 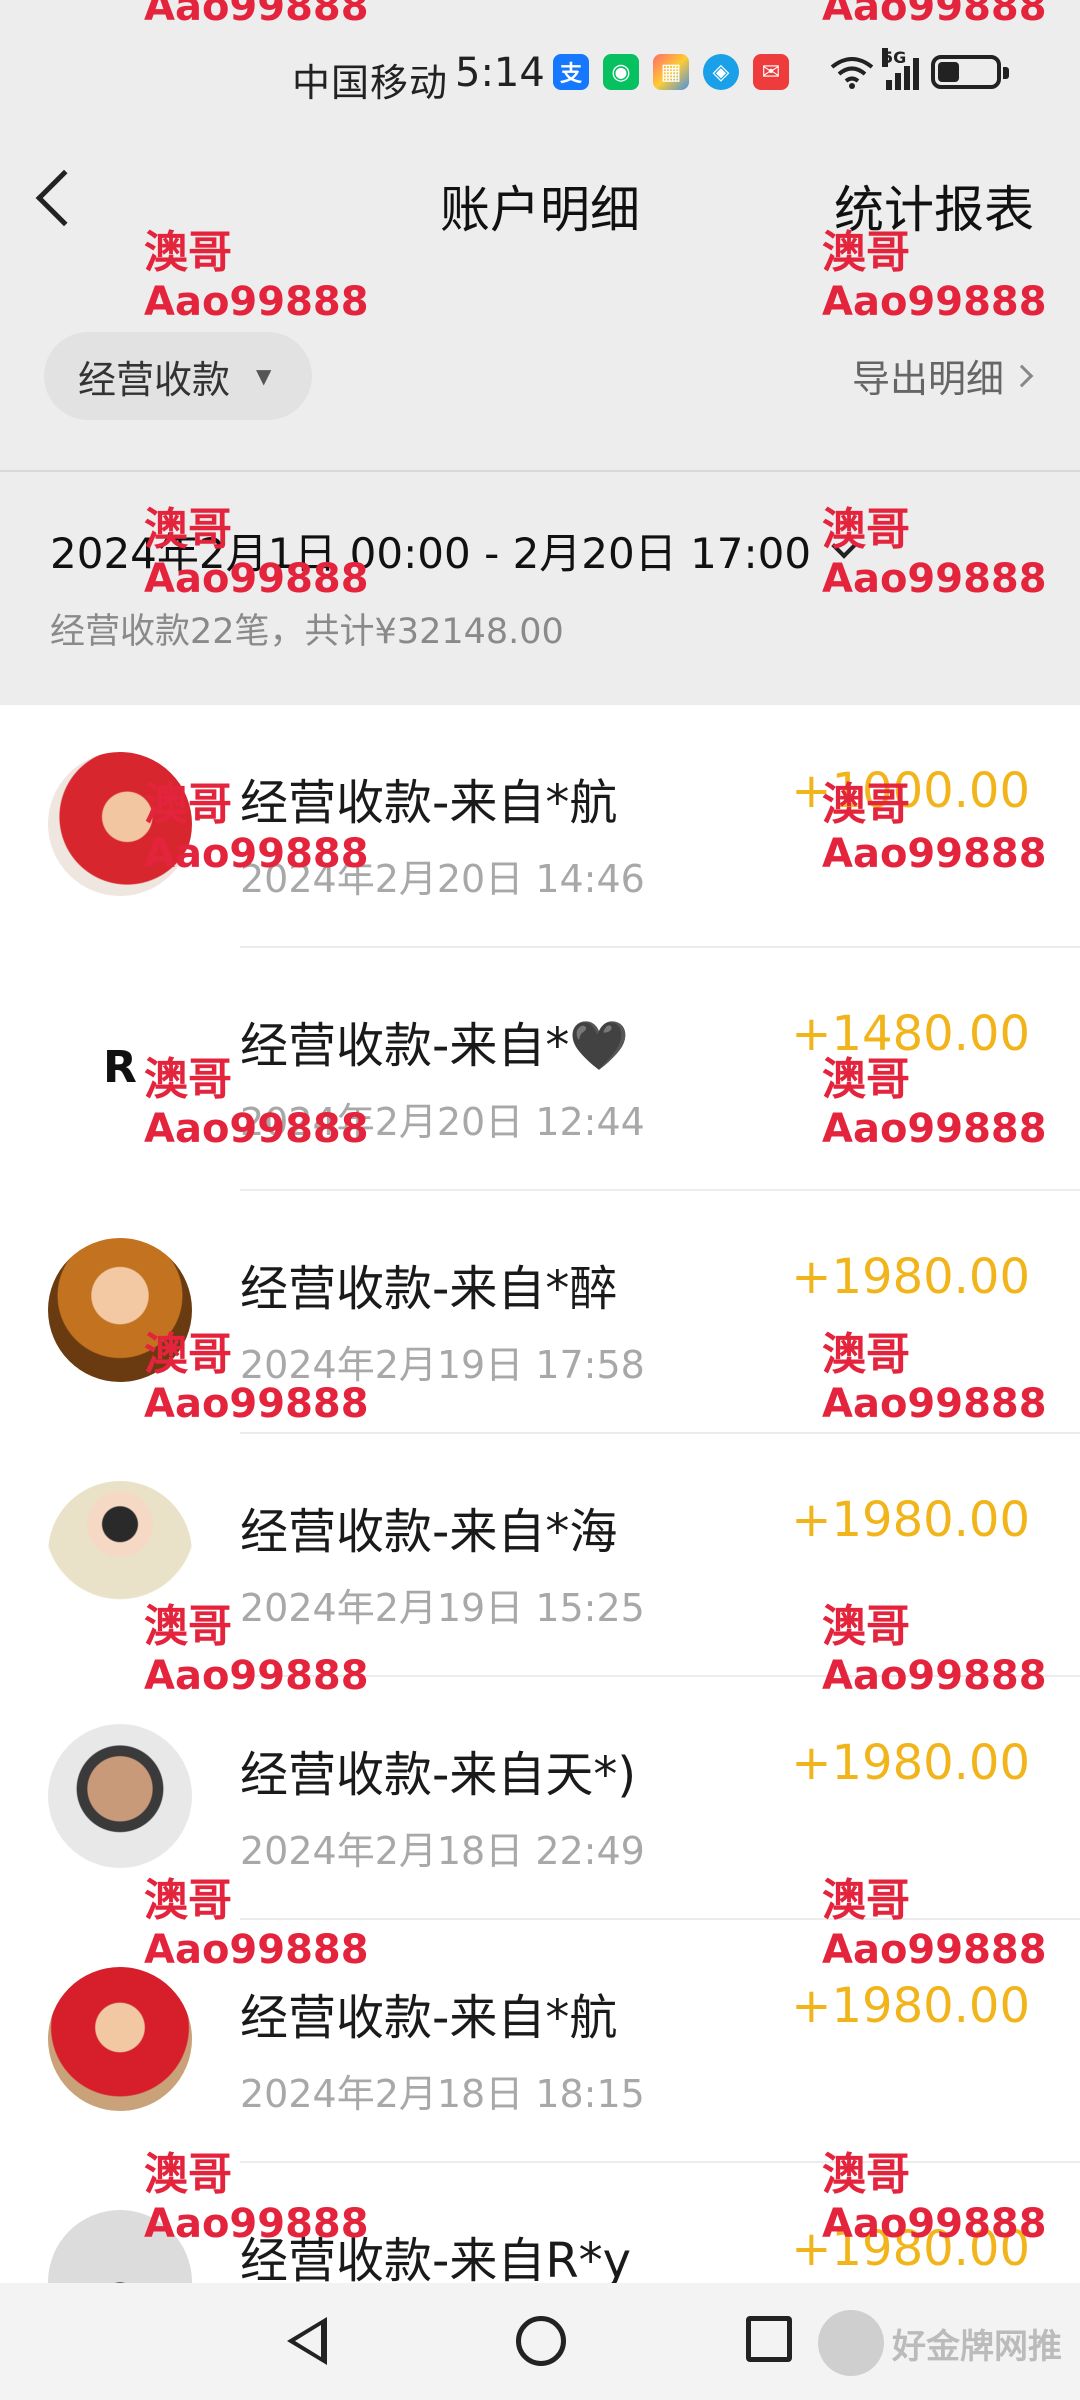 I want to click on transaction-date: 2024年2月18日 22:49, so click(x=442, y=1851).